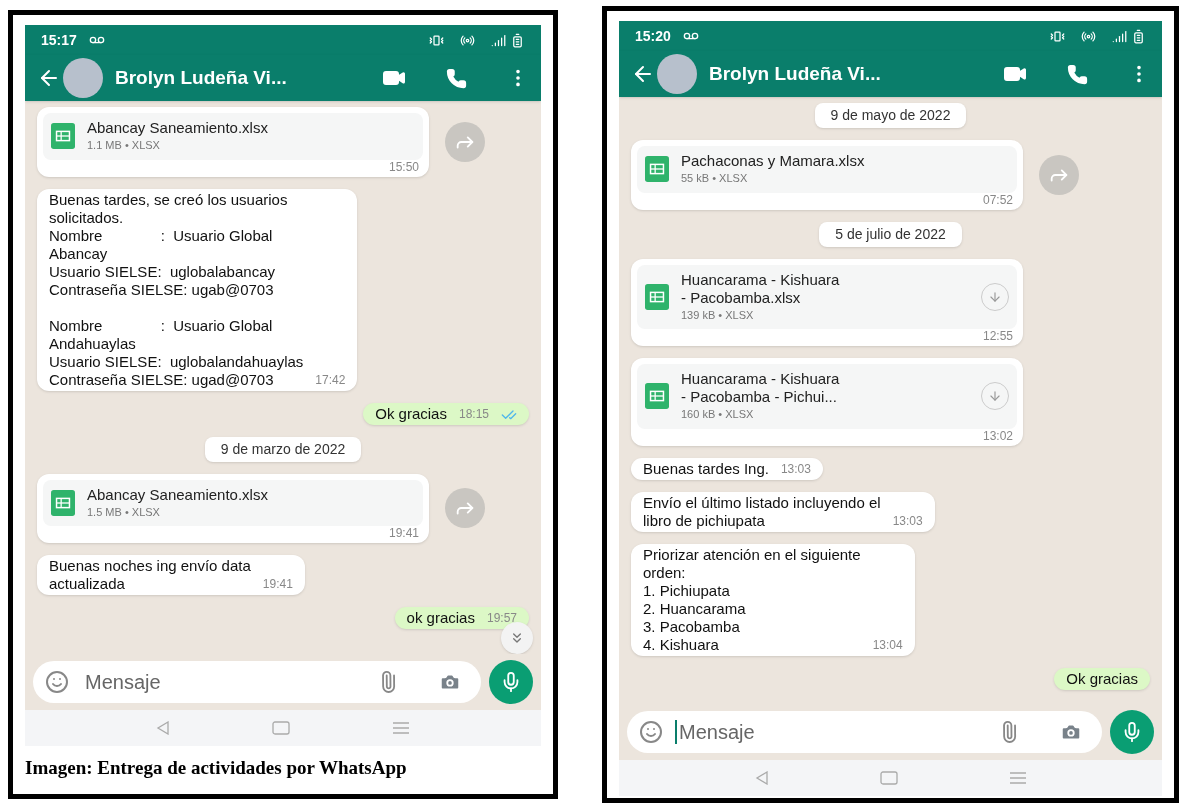 This screenshot has height=809, width=1187. Describe the element at coordinates (233, 142) in the screenshot. I see `file-message-bubble: Abancay Saneamiento.xlsx 1.1 MB • XLSX 15:50` at that location.